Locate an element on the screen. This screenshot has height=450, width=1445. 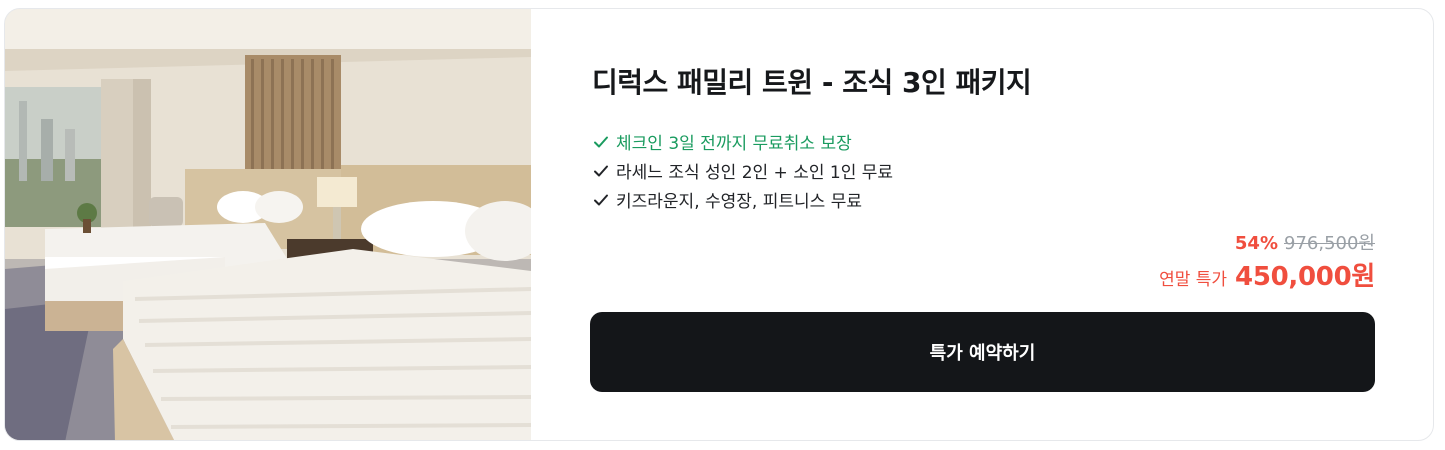
book-special-button: 특가 예약하기 is located at coordinates (982, 352).